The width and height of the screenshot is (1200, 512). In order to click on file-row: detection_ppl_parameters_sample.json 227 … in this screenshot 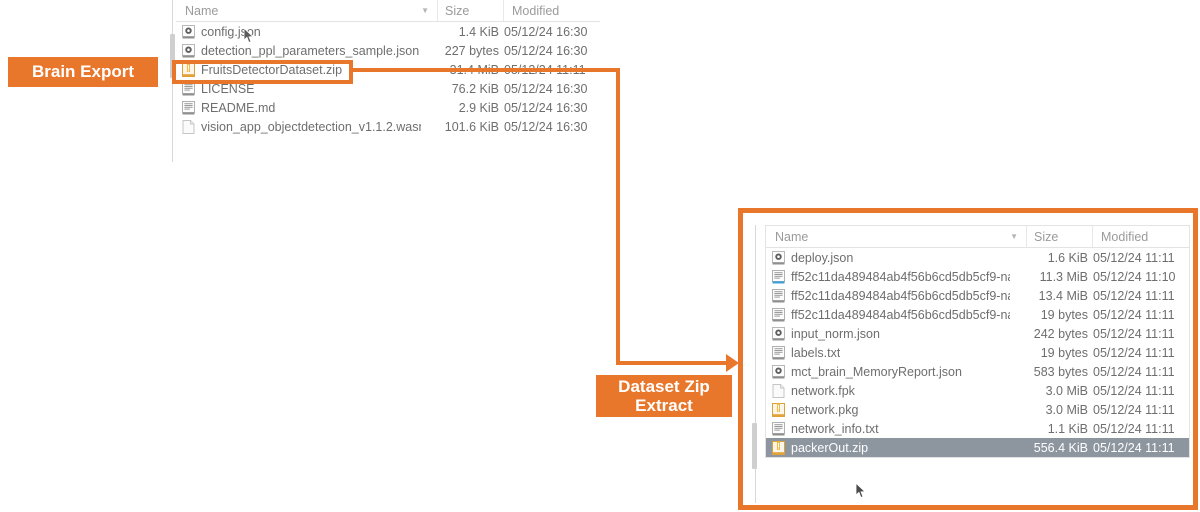, I will do `click(388, 50)`.